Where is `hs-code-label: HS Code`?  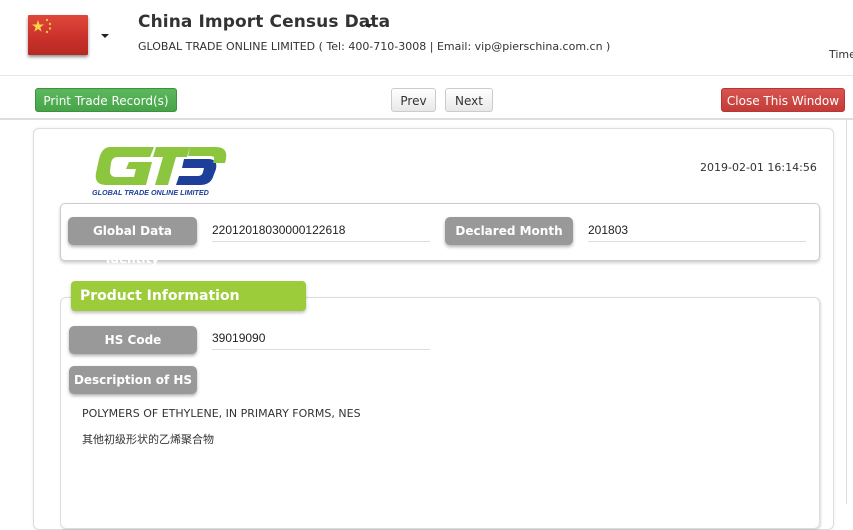
hs-code-label: HS Code is located at coordinates (133, 340).